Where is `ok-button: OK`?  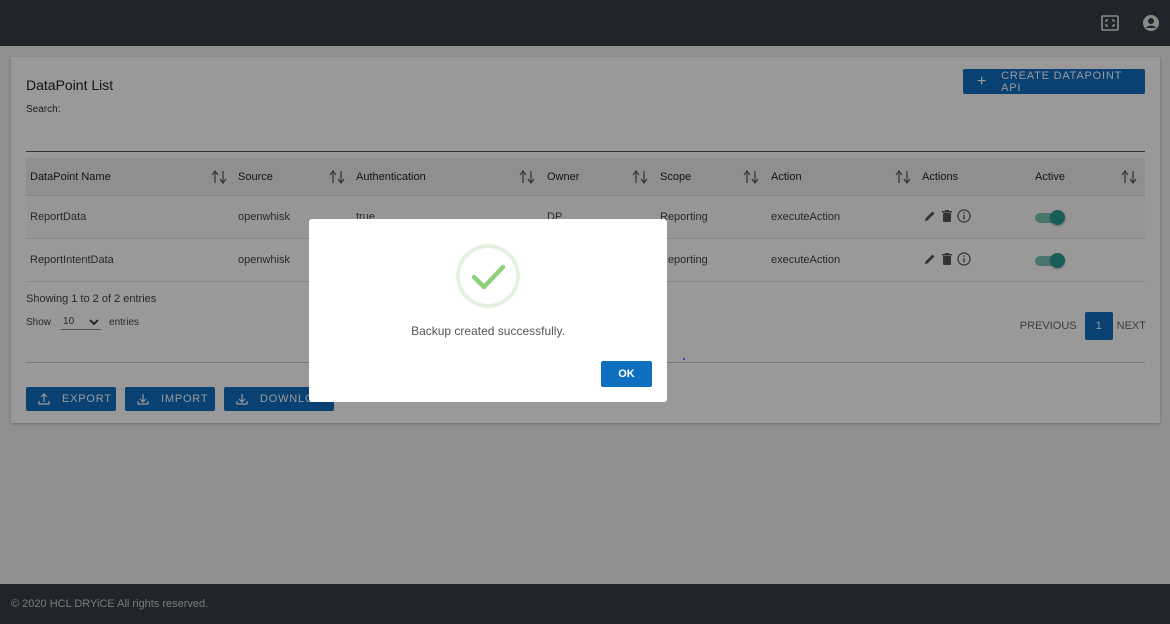 ok-button: OK is located at coordinates (626, 374).